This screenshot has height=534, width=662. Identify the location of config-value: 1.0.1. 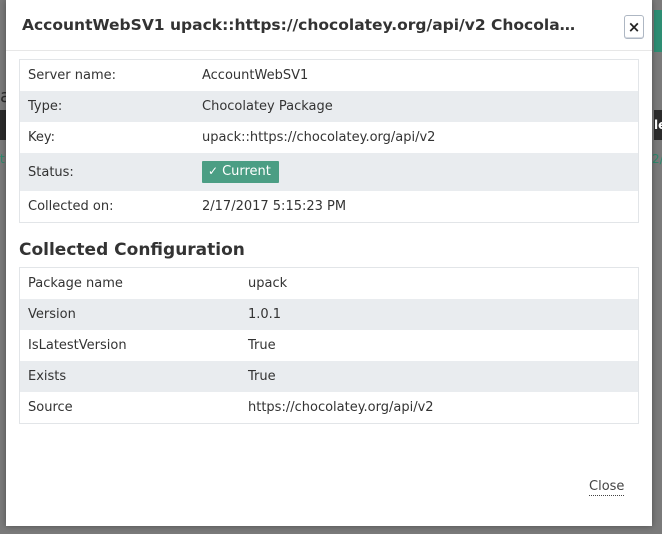
(439, 314).